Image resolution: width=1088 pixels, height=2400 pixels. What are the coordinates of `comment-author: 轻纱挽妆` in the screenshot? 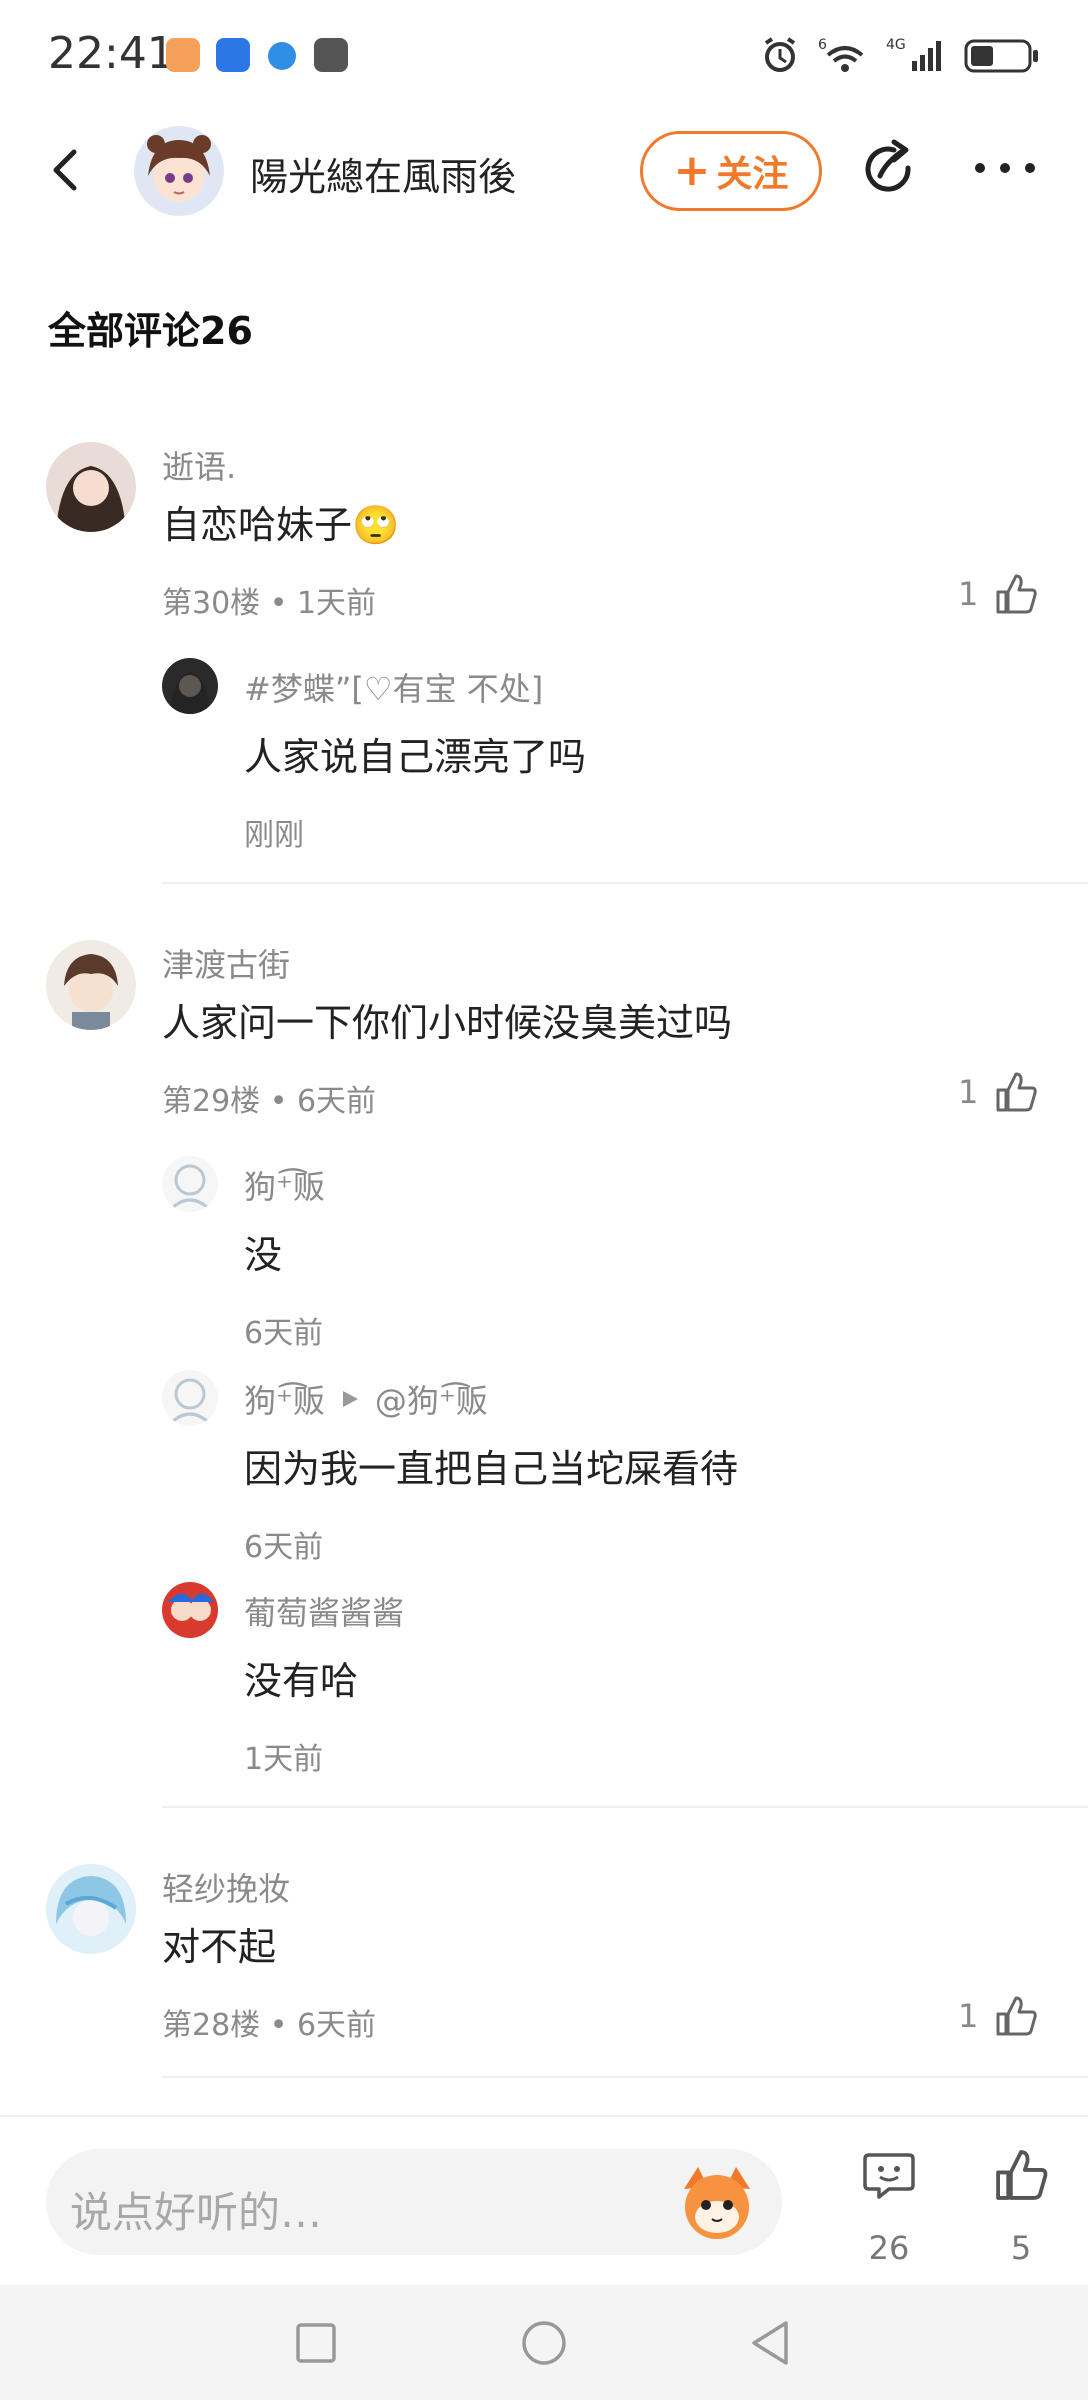 It's located at (226, 1887).